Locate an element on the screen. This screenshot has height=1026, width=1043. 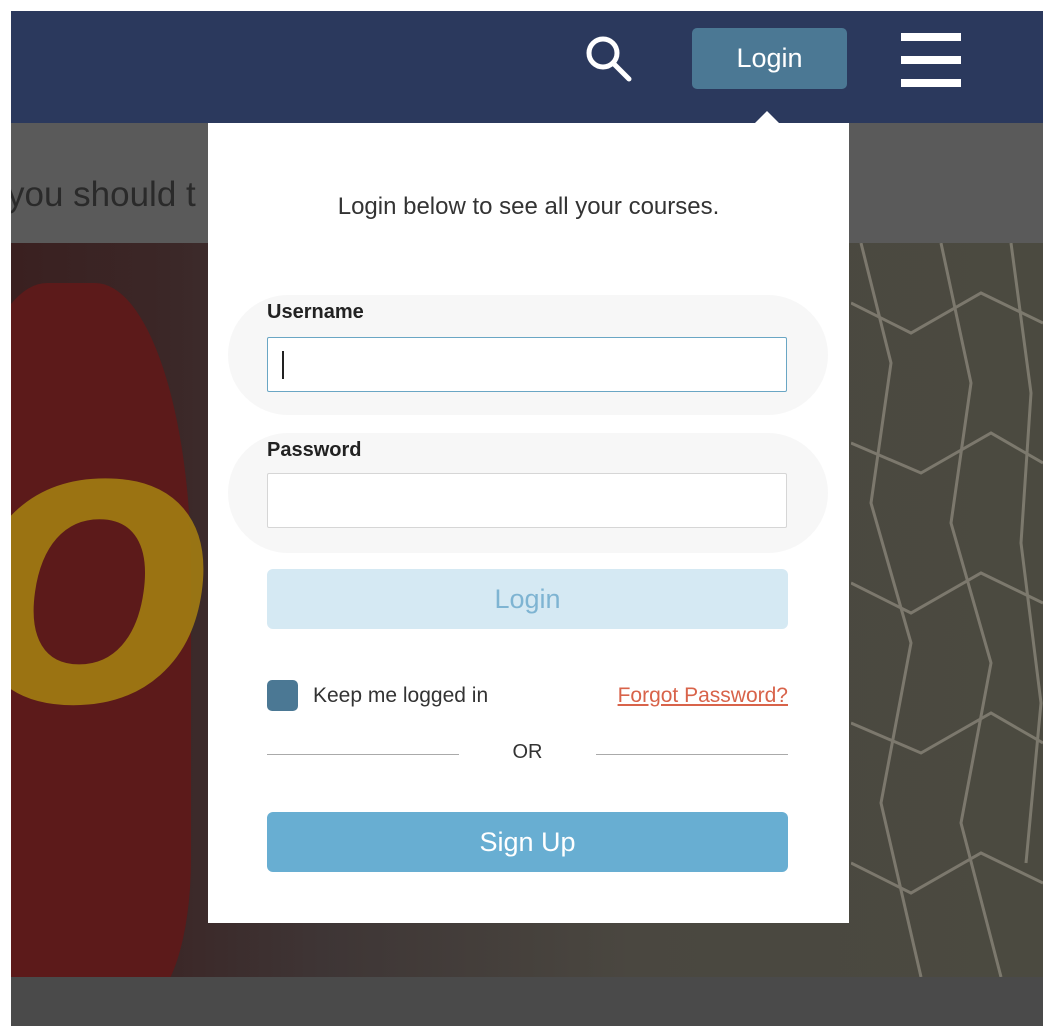
keep-logged-in-checkbox is located at coordinates (282, 695).